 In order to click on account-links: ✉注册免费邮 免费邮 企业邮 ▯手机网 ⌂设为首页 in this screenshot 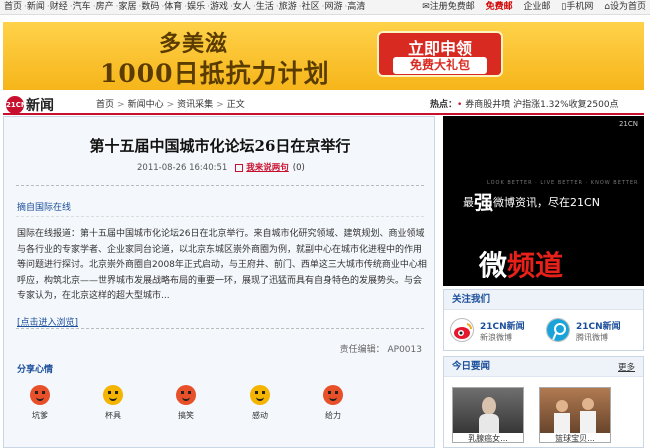, I will do `click(530, 7)`.